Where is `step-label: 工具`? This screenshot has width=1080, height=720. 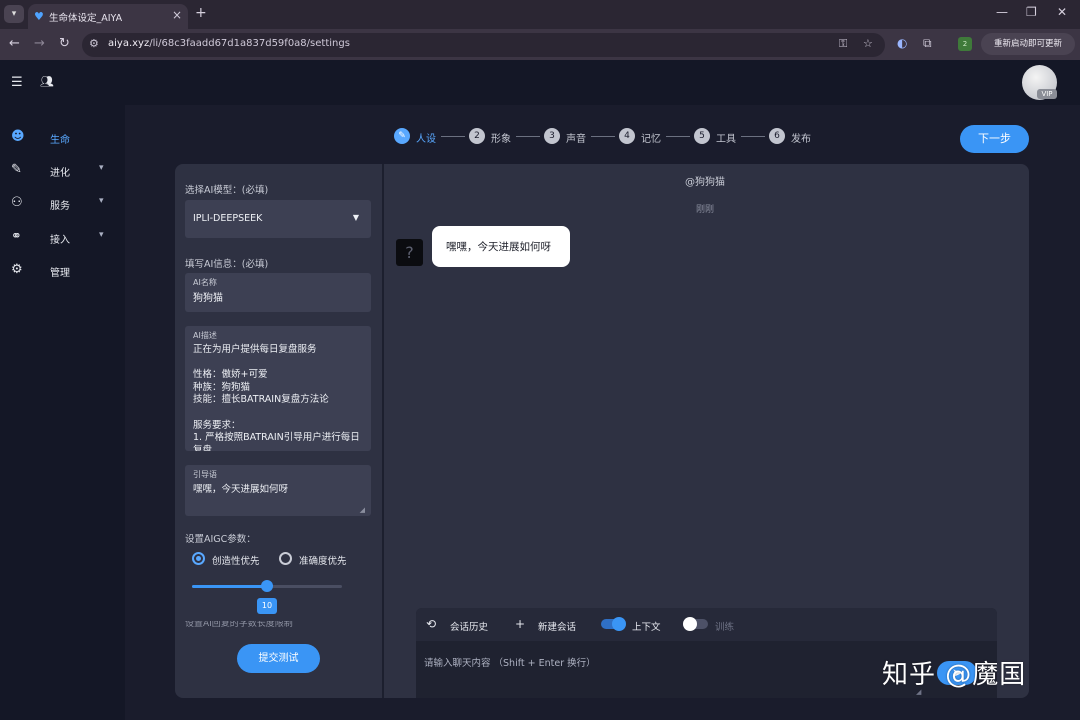
step-label: 工具 is located at coordinates (726, 139).